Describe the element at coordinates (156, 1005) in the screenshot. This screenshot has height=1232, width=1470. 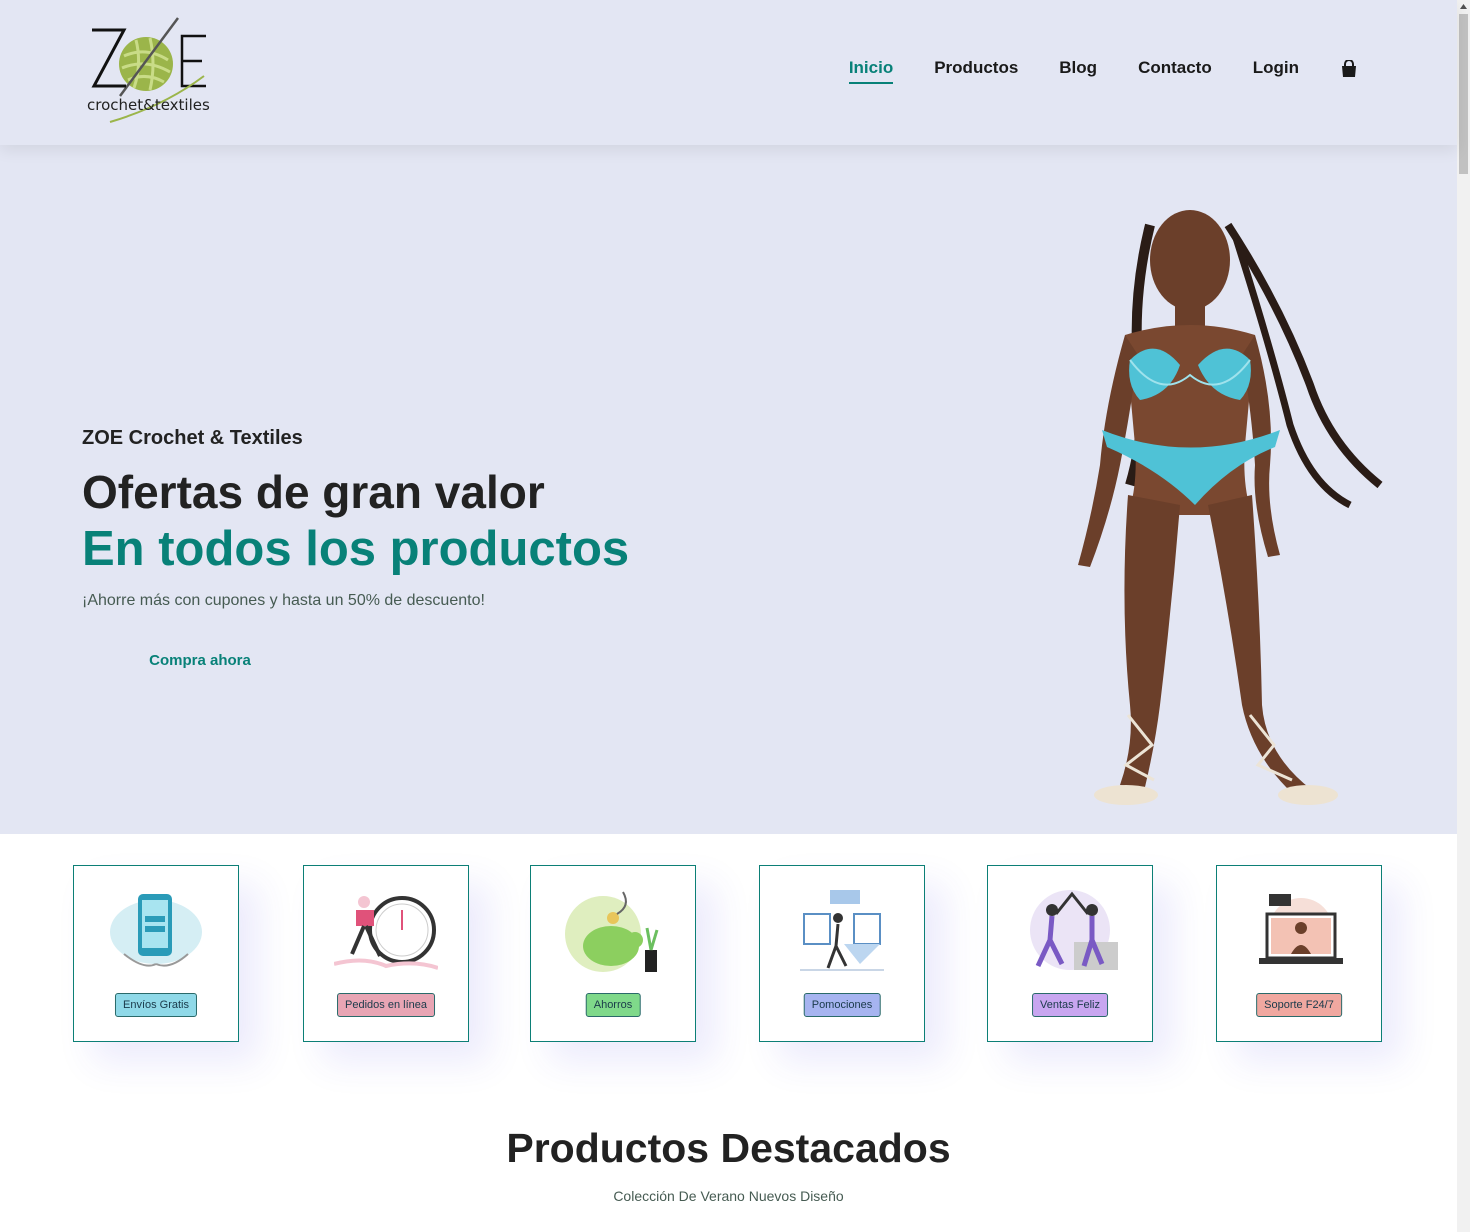
I see `feature-label: Envíos Gratis` at that location.